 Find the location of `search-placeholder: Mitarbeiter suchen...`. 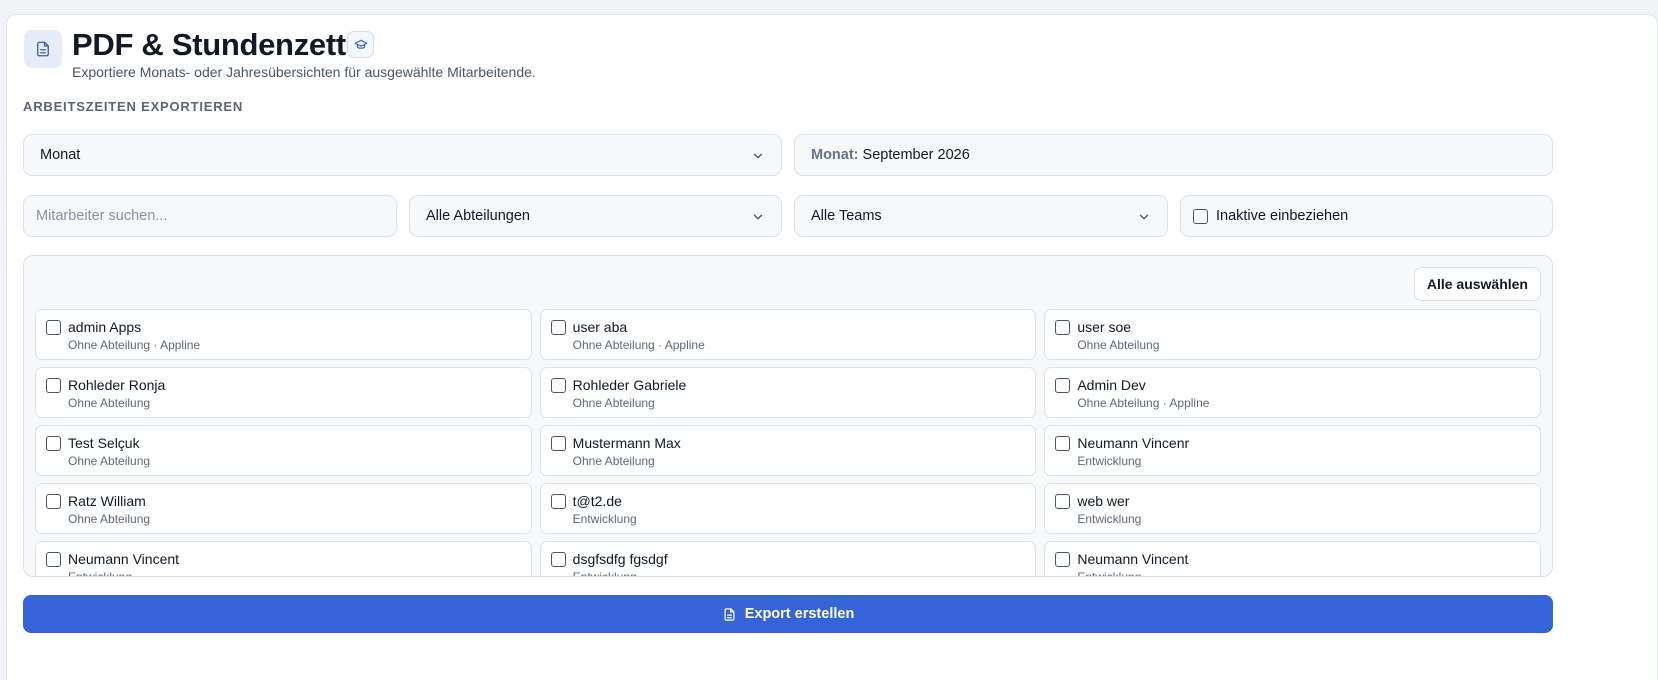

search-placeholder: Mitarbeiter suchen... is located at coordinates (102, 216).